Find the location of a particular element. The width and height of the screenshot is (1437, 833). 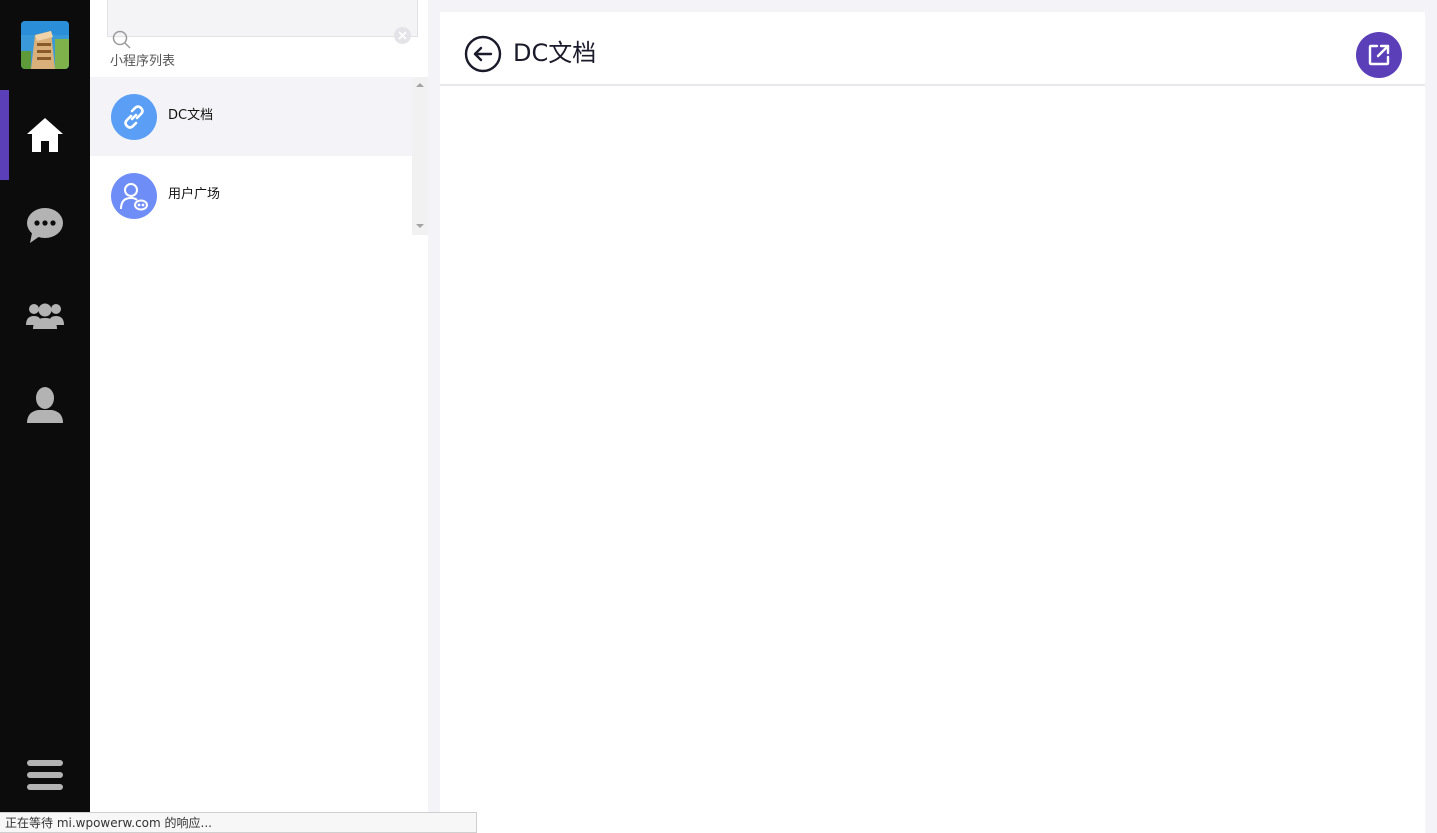

search-box is located at coordinates (262, 18).